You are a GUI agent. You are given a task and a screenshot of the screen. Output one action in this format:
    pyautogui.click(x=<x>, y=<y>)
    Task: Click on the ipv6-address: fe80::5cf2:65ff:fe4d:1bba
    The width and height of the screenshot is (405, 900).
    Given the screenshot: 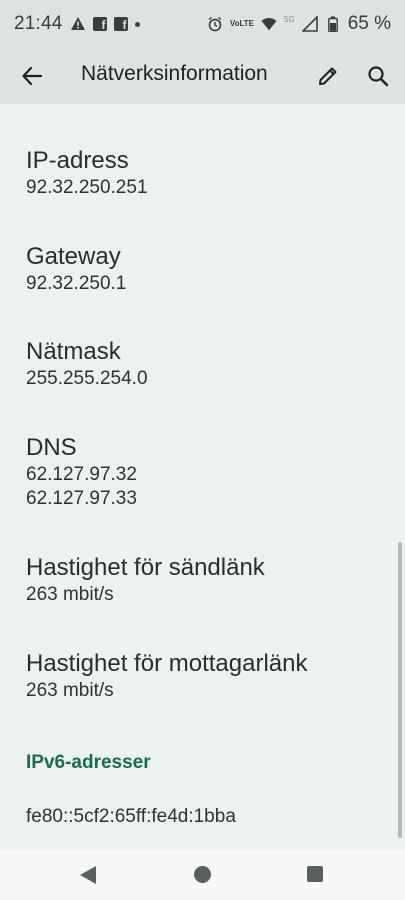 What is the action you would take?
    pyautogui.click(x=131, y=816)
    